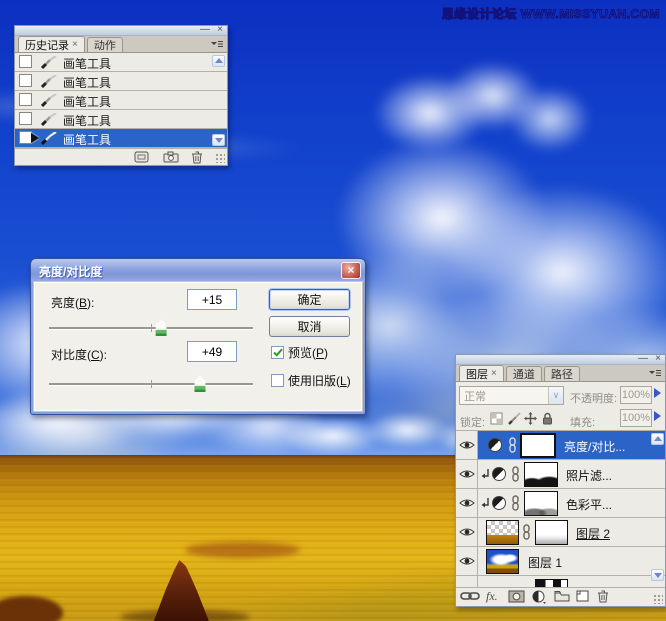 This screenshot has width=666, height=621. I want to click on contrast-slider, so click(151, 383).